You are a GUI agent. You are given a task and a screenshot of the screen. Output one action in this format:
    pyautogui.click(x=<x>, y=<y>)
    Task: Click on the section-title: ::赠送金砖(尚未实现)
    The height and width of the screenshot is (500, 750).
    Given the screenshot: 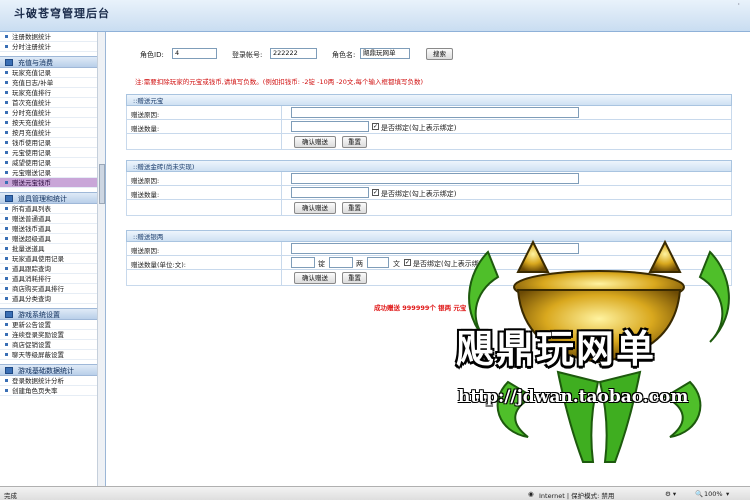 What is the action you would take?
    pyautogui.click(x=429, y=166)
    